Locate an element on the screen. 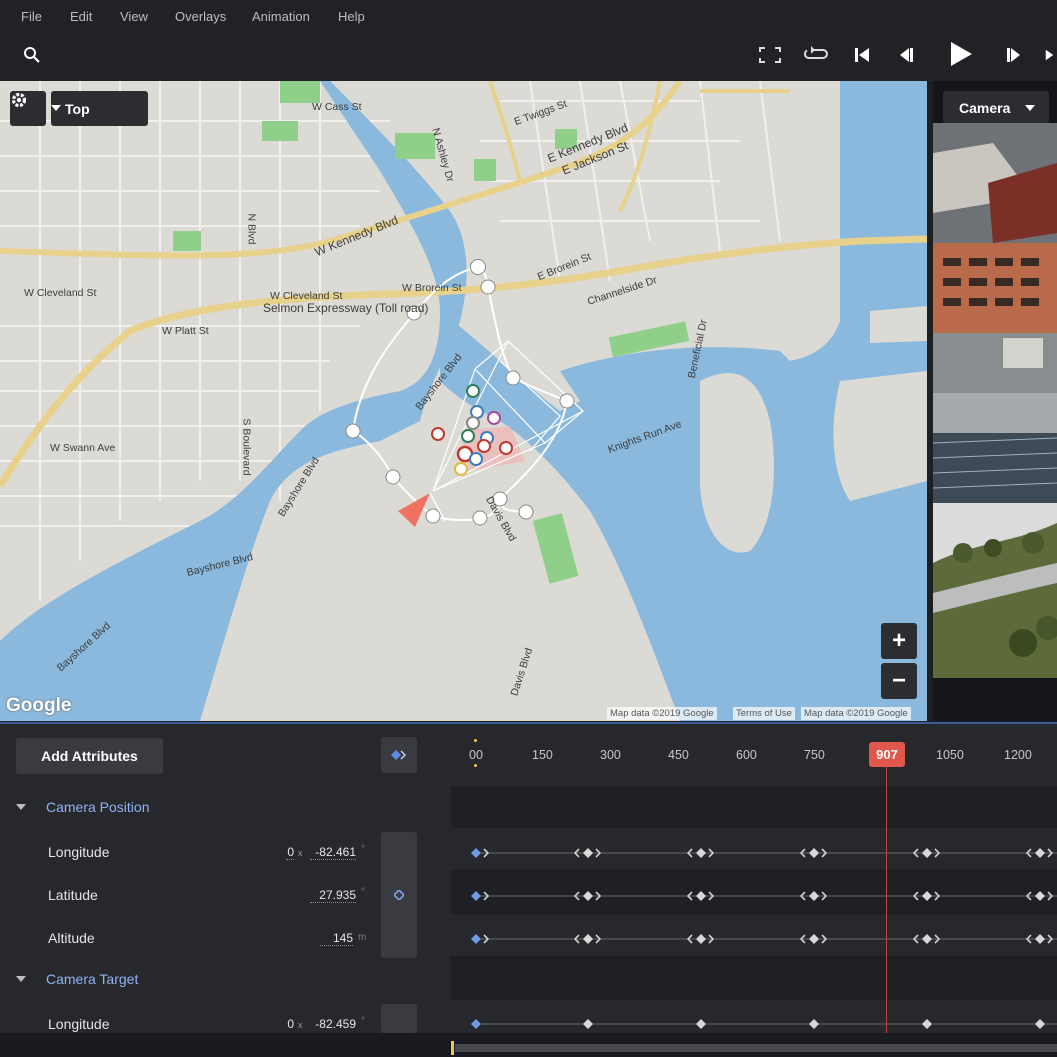  zoom-in-button: + is located at coordinates (899, 641).